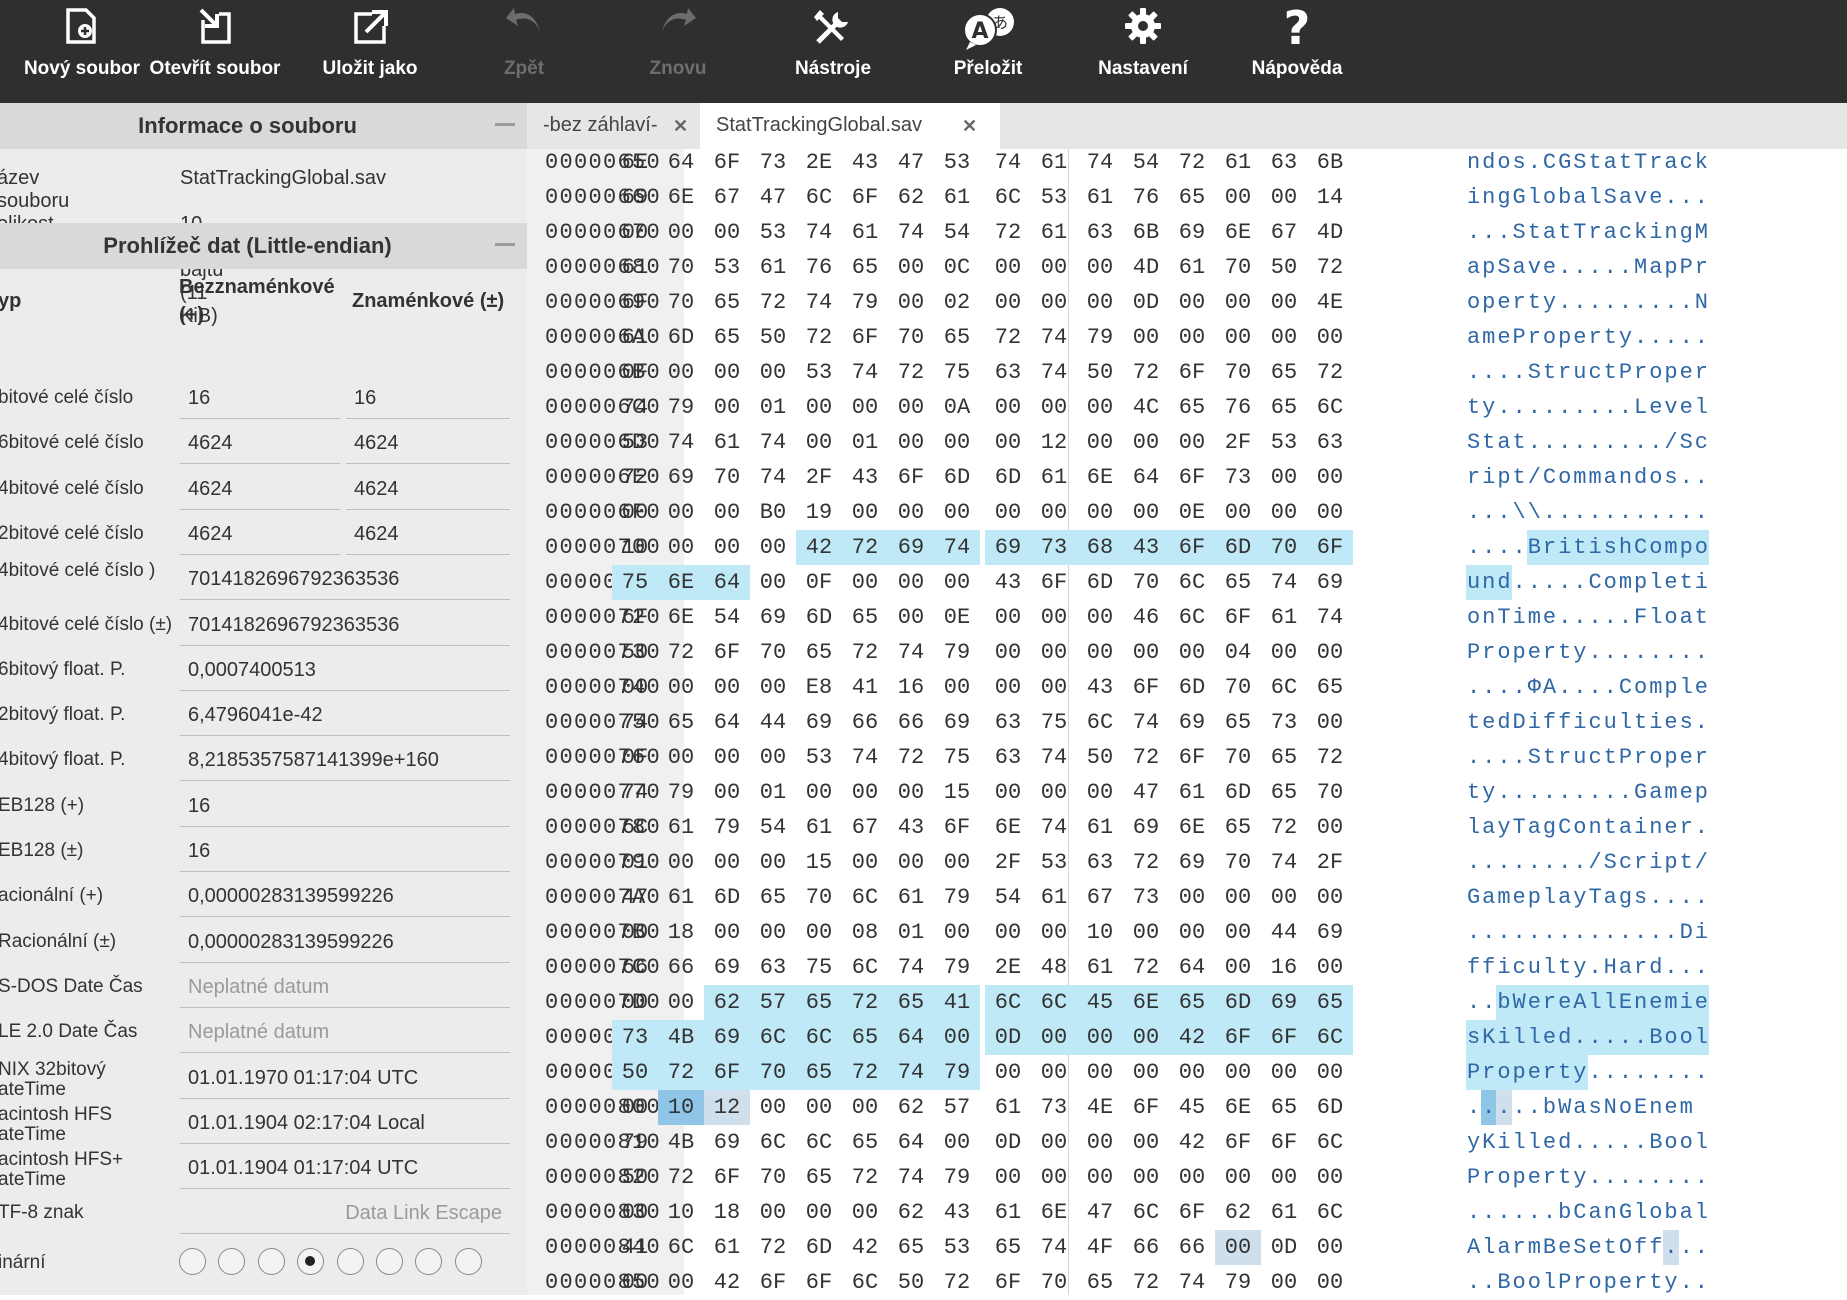 This screenshot has height=1300, width=1847. Describe the element at coordinates (911, 932) in the screenshot. I see `hex-byte: 01` at that location.